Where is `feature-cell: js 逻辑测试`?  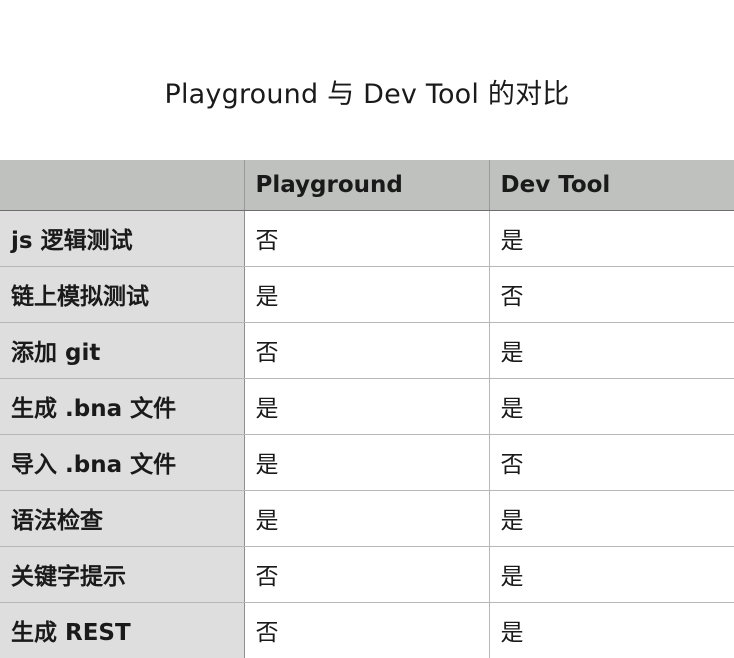
feature-cell: js 逻辑测试 is located at coordinates (122, 238).